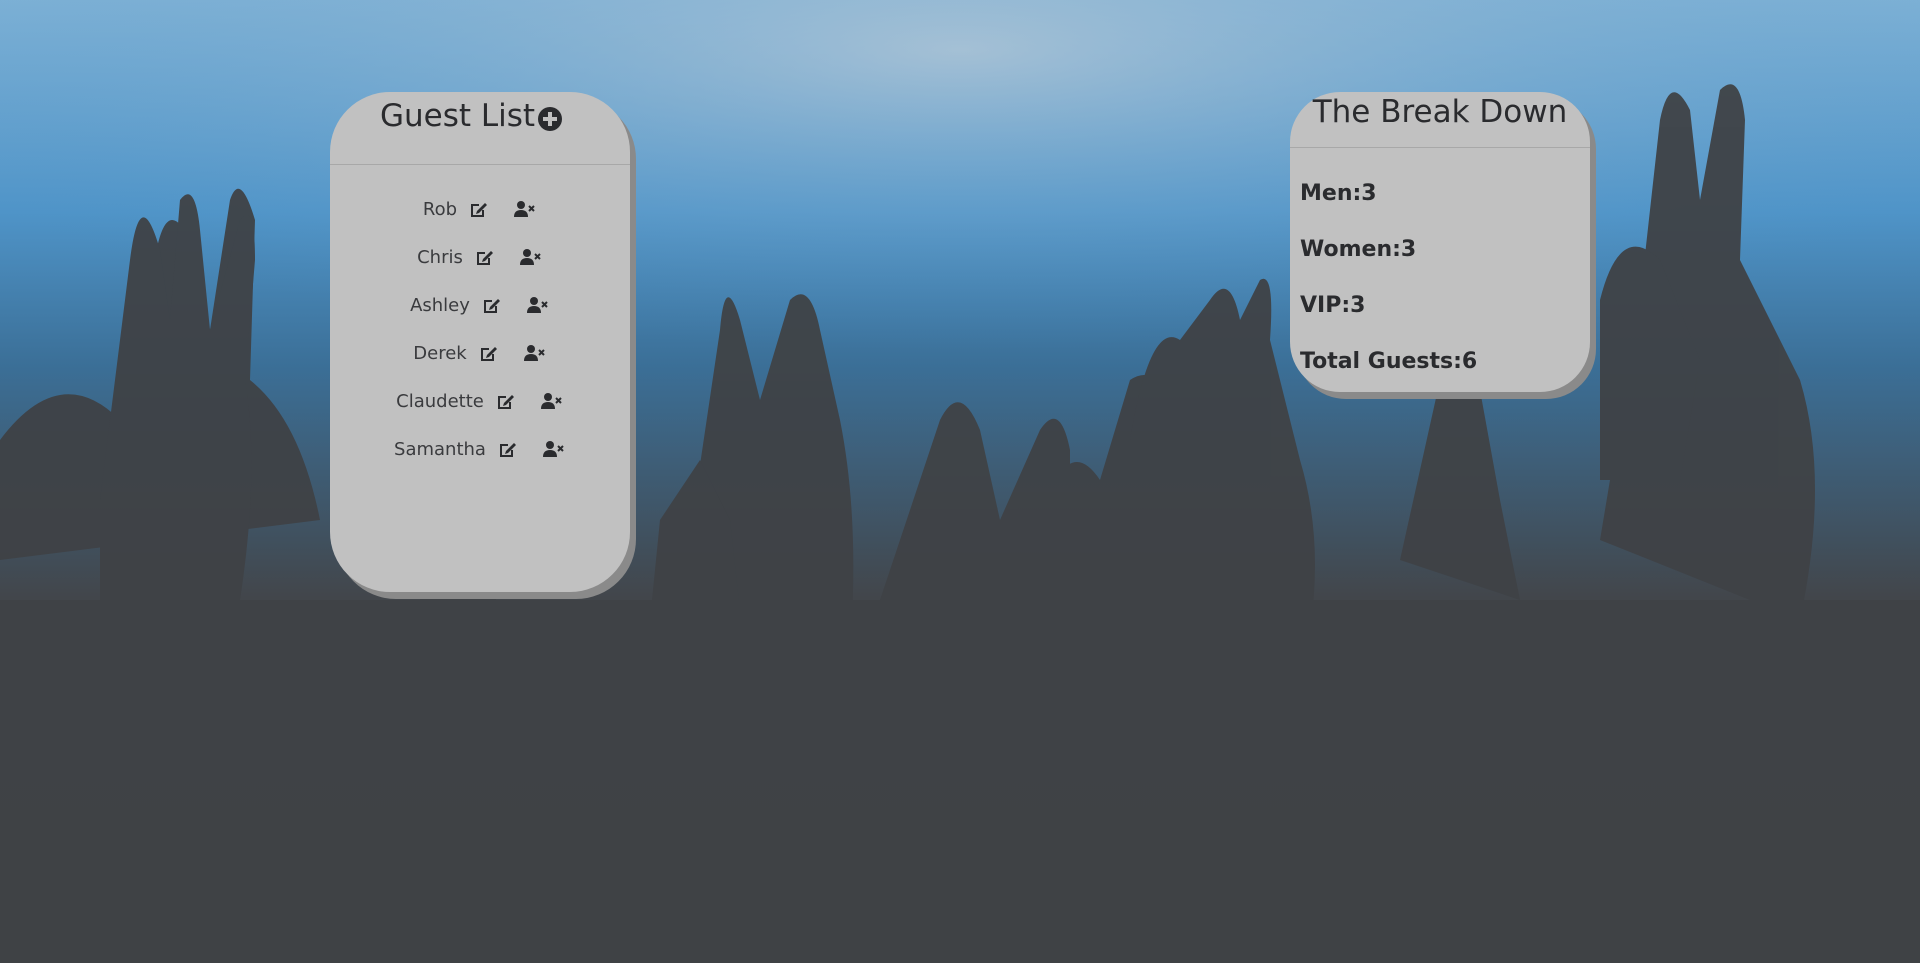 The image size is (1920, 963). Describe the element at coordinates (440, 209) in the screenshot. I see `guest-name: Rob` at that location.